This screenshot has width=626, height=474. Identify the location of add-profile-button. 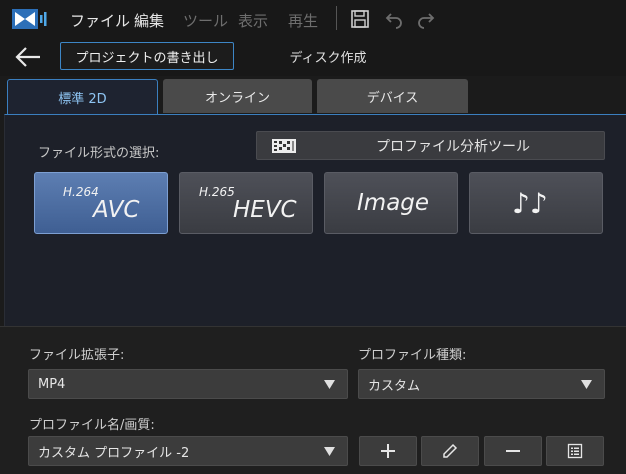
(388, 451).